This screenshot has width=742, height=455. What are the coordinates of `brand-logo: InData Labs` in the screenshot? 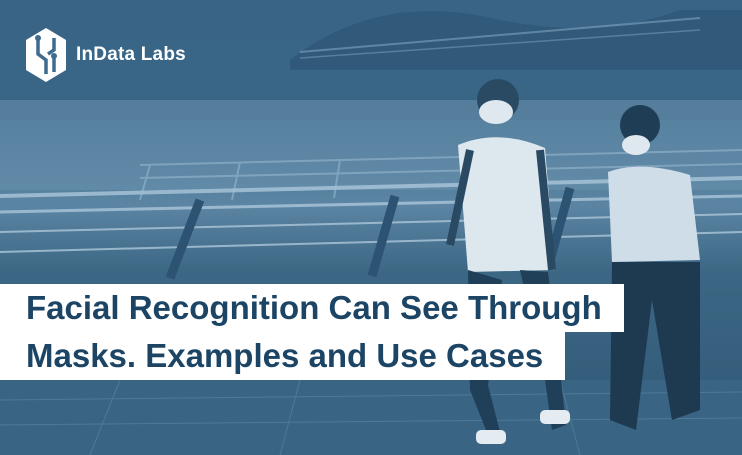 It's located at (105, 55).